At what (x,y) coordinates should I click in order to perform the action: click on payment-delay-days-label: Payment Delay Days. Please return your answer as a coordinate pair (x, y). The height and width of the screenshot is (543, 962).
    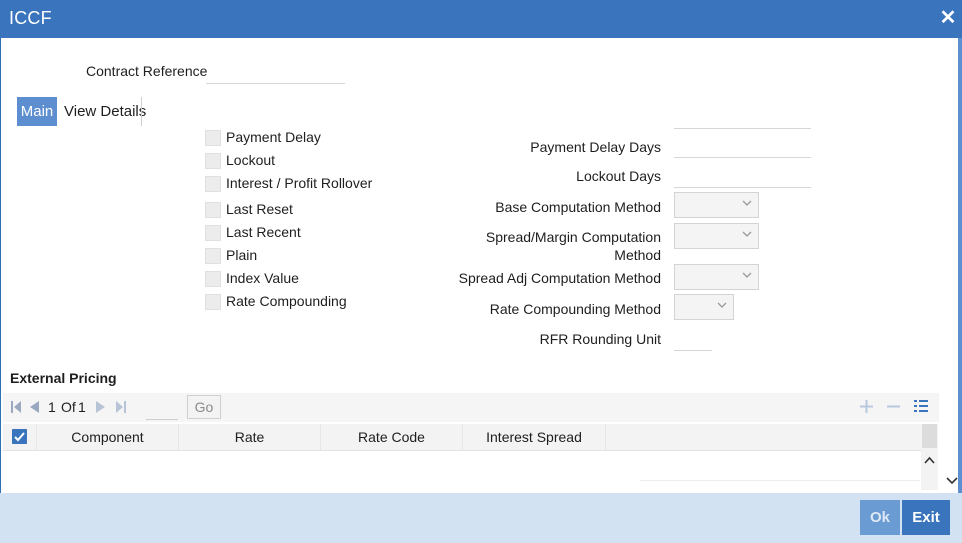
    Looking at the image, I should click on (595, 147).